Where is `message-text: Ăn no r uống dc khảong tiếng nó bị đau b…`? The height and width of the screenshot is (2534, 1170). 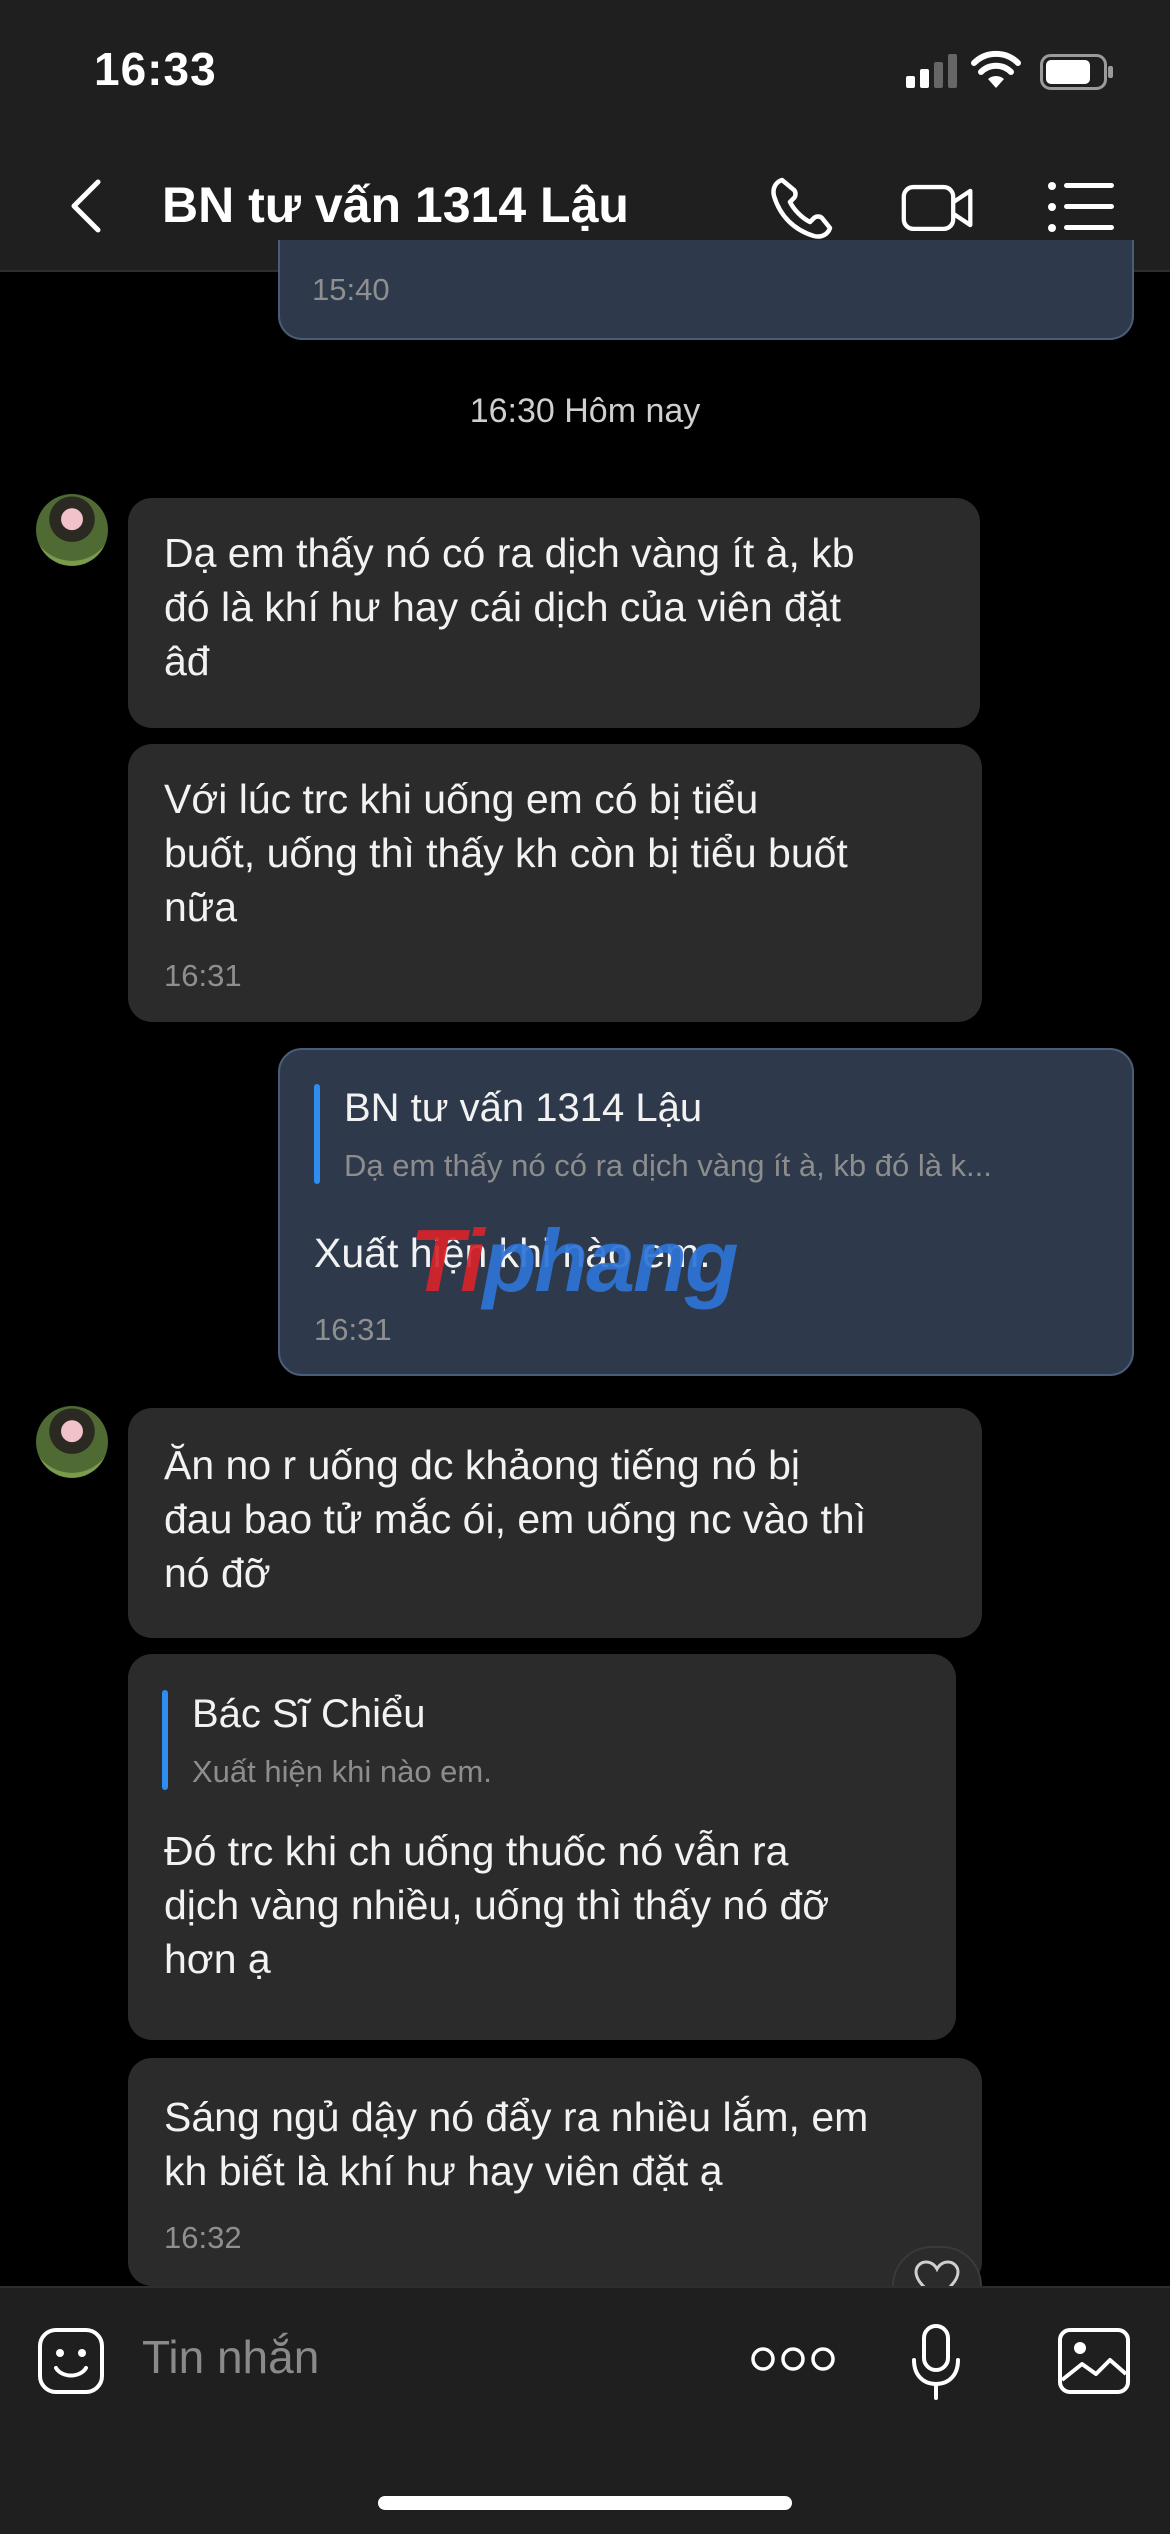
message-text: Ăn no r uống dc khảong tiếng nó bị đau b… is located at coordinates (515, 1519).